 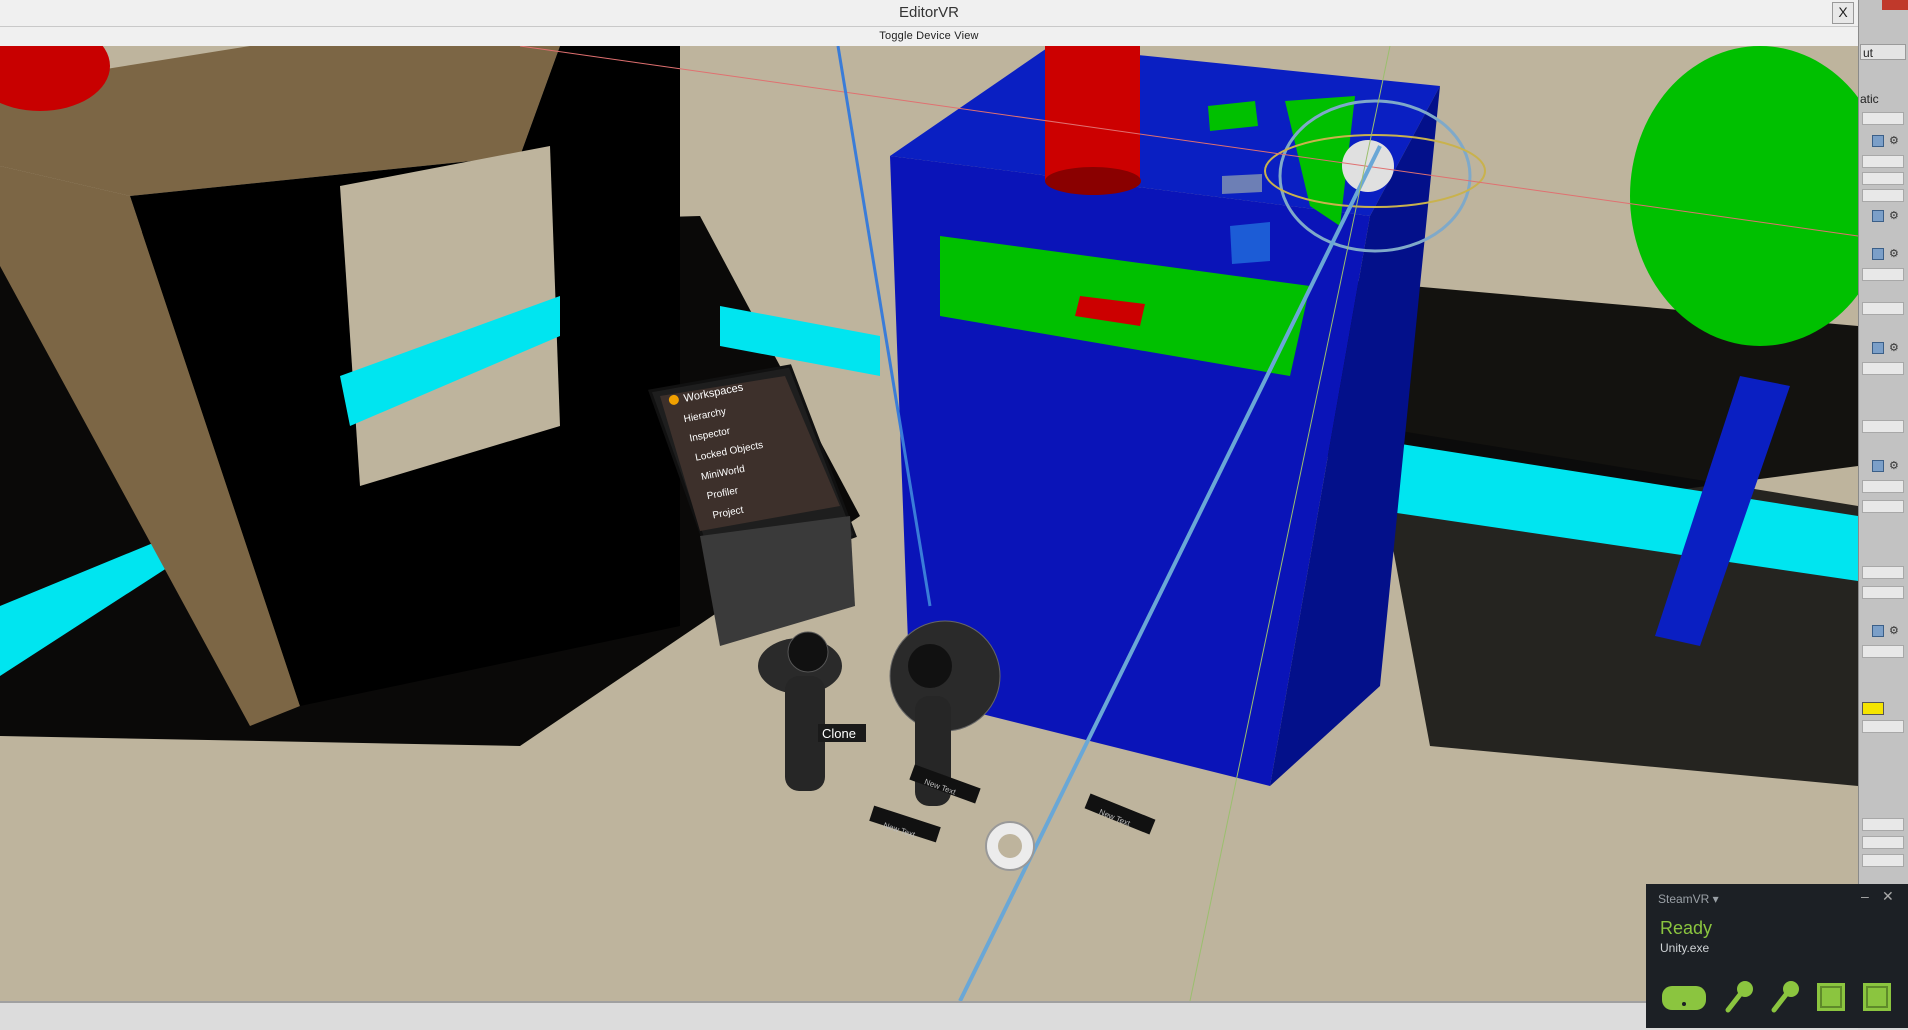 I want to click on steamvr-devices, so click(x=1780, y=997).